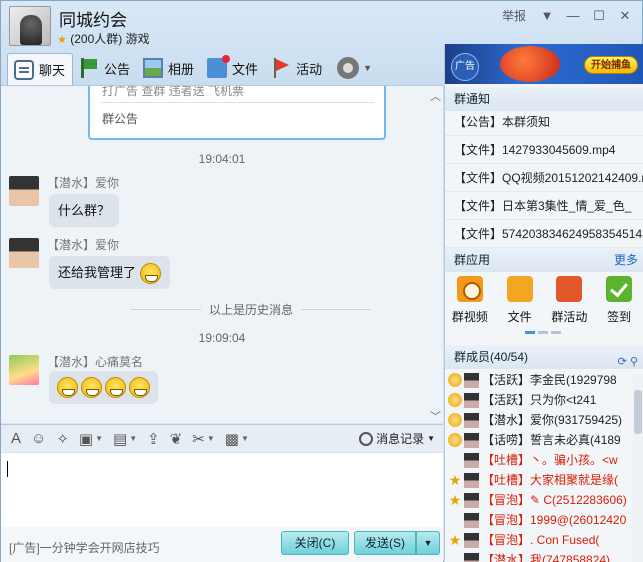  I want to click on member-row: 【活跃】只为你<t241, so click(539, 400).